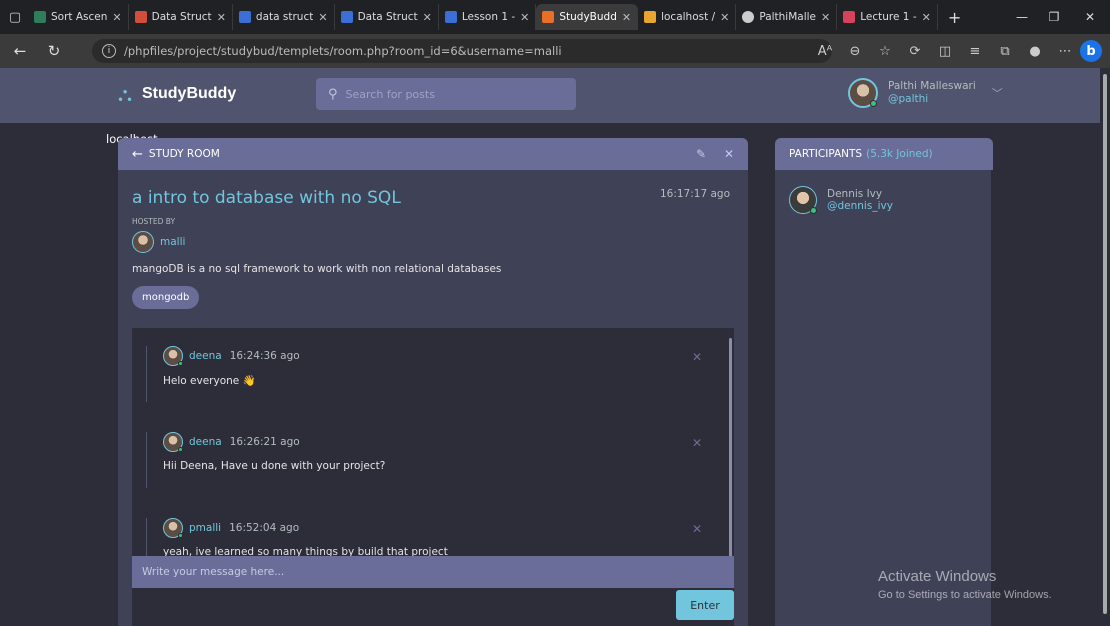 The image size is (1110, 626). What do you see at coordinates (137, 154) in the screenshot?
I see `back-arrow-icon: ←` at bounding box center [137, 154].